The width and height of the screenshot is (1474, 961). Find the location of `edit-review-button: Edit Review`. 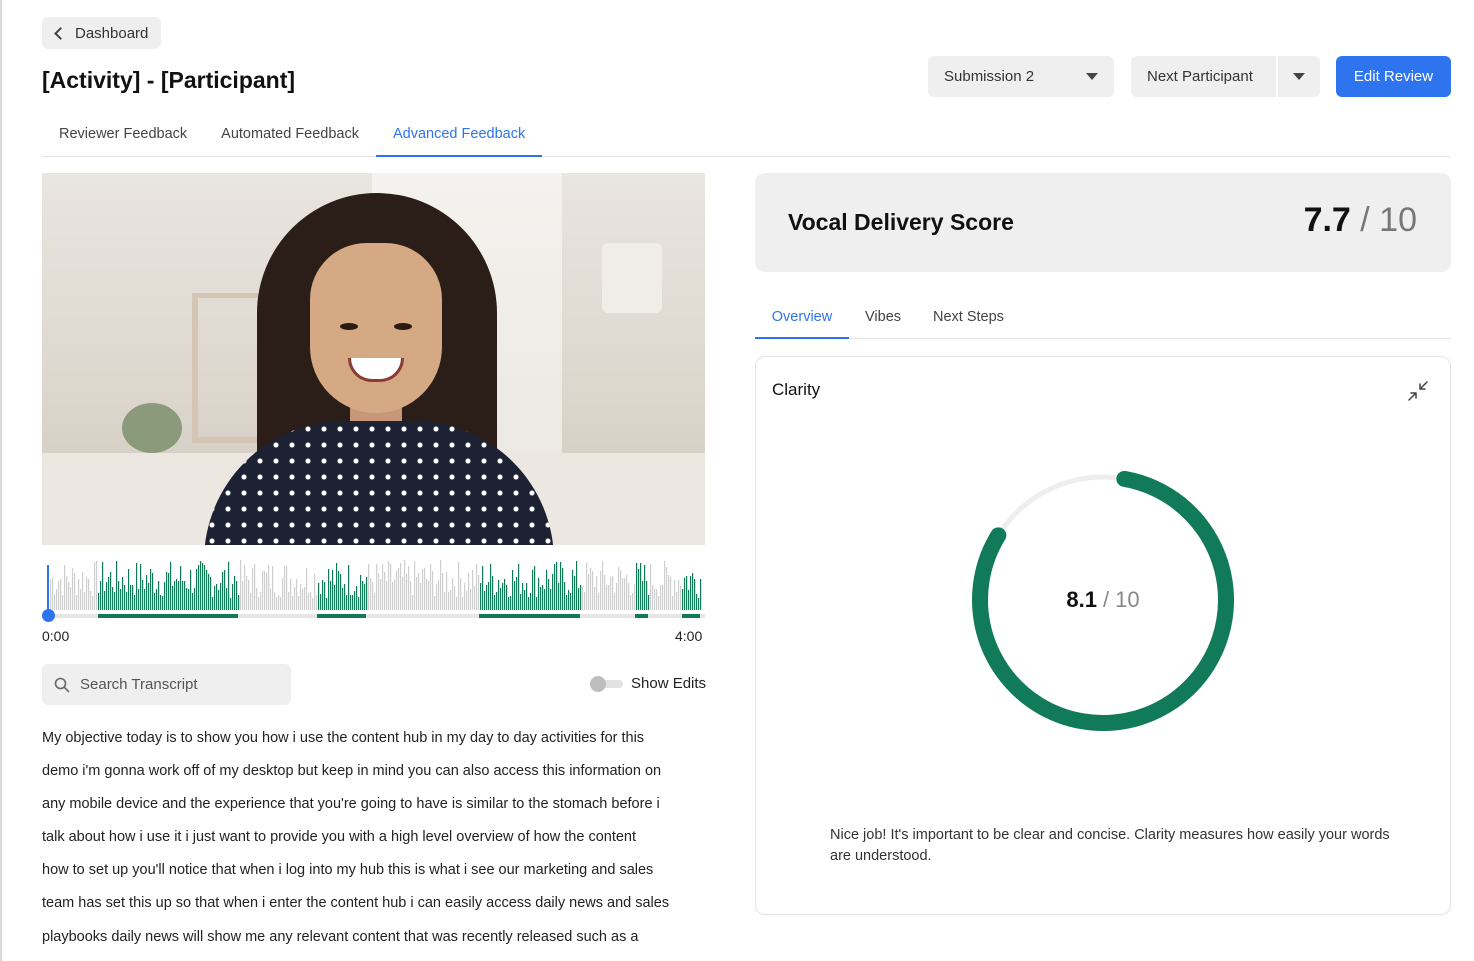

edit-review-button: Edit Review is located at coordinates (1393, 76).